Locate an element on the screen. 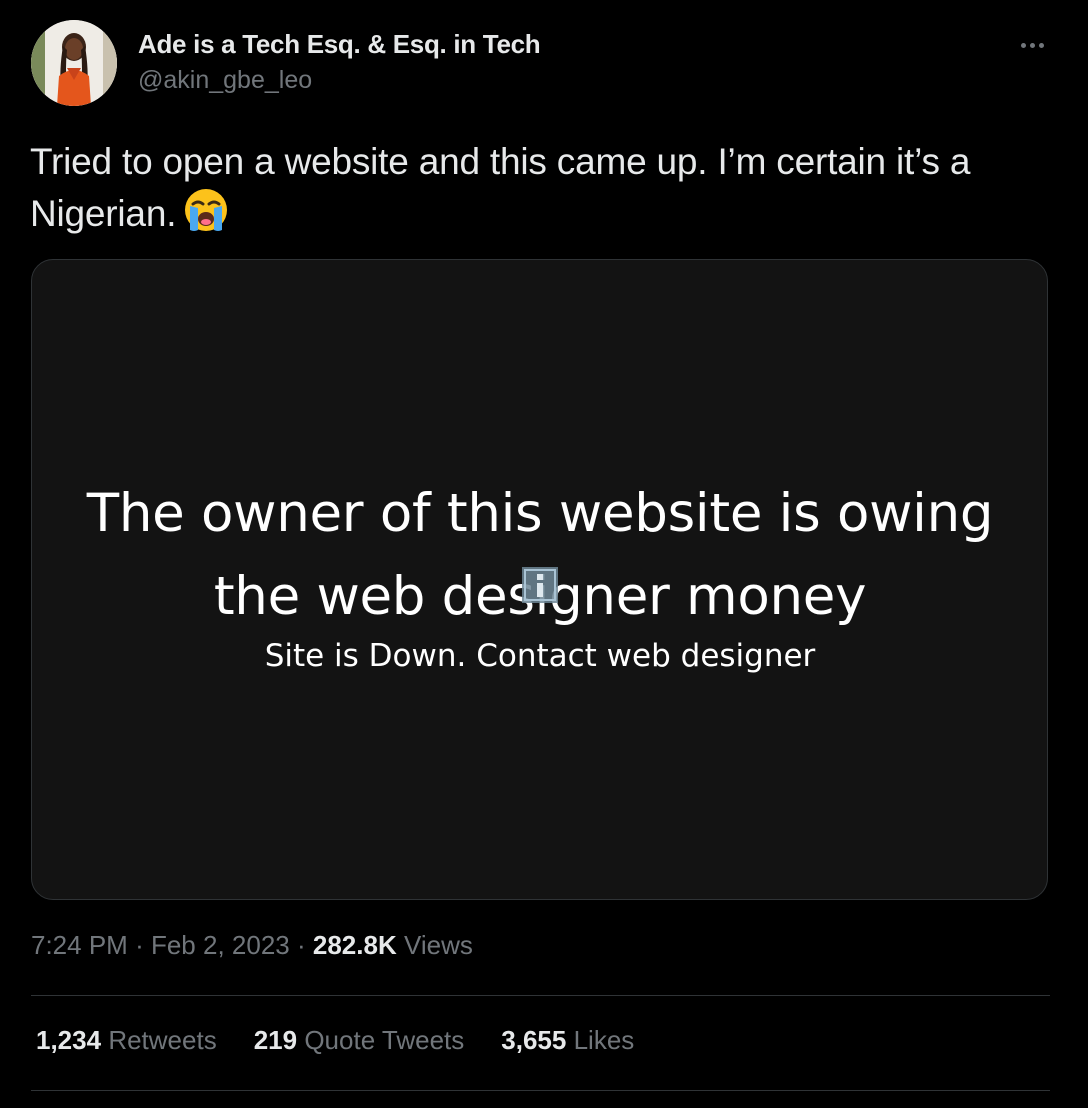  quote-tweets-stat: 219 Quote Tweets is located at coordinates (359, 1040).